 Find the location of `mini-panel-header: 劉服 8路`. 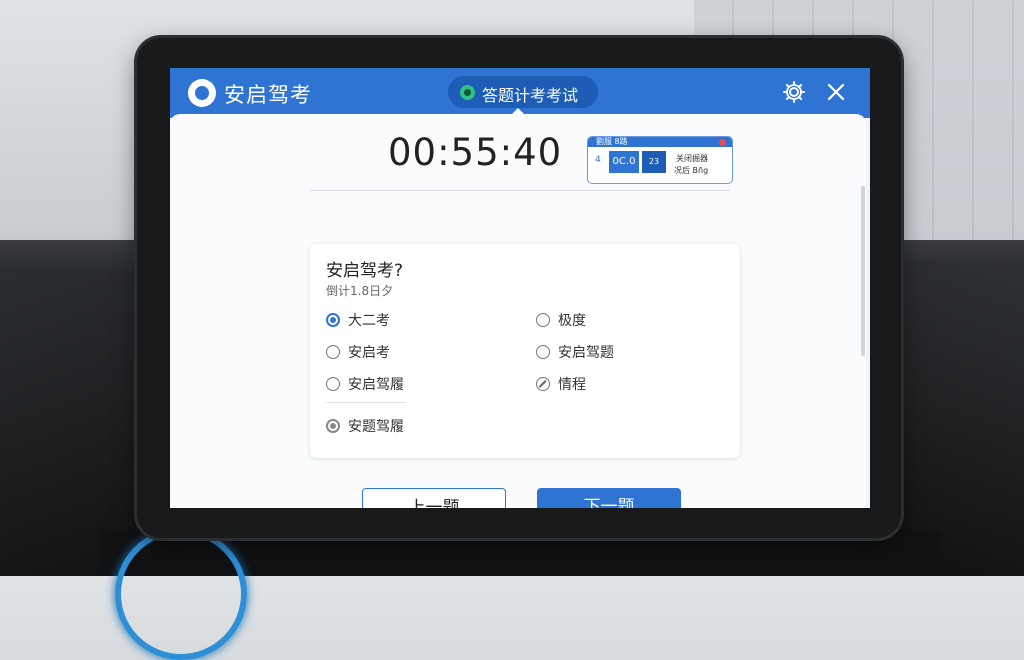

mini-panel-header: 劉服 8路 is located at coordinates (660, 142).